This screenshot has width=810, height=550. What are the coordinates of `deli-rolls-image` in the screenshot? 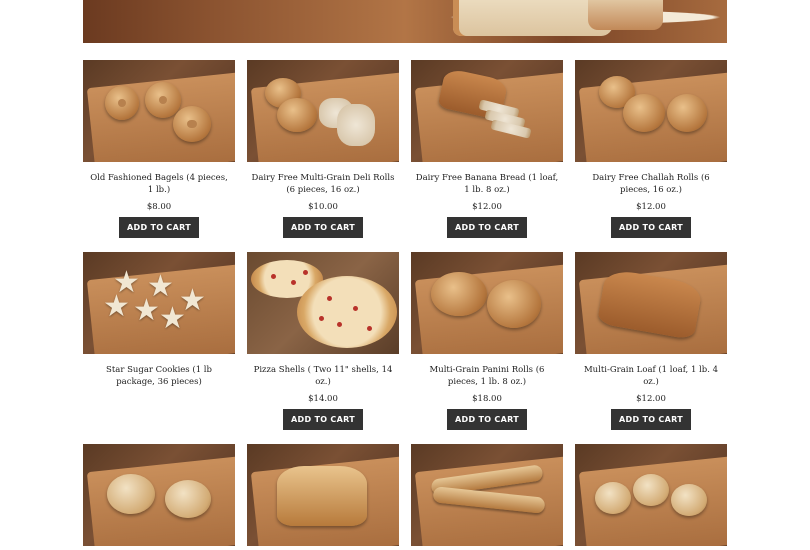 It's located at (323, 111).